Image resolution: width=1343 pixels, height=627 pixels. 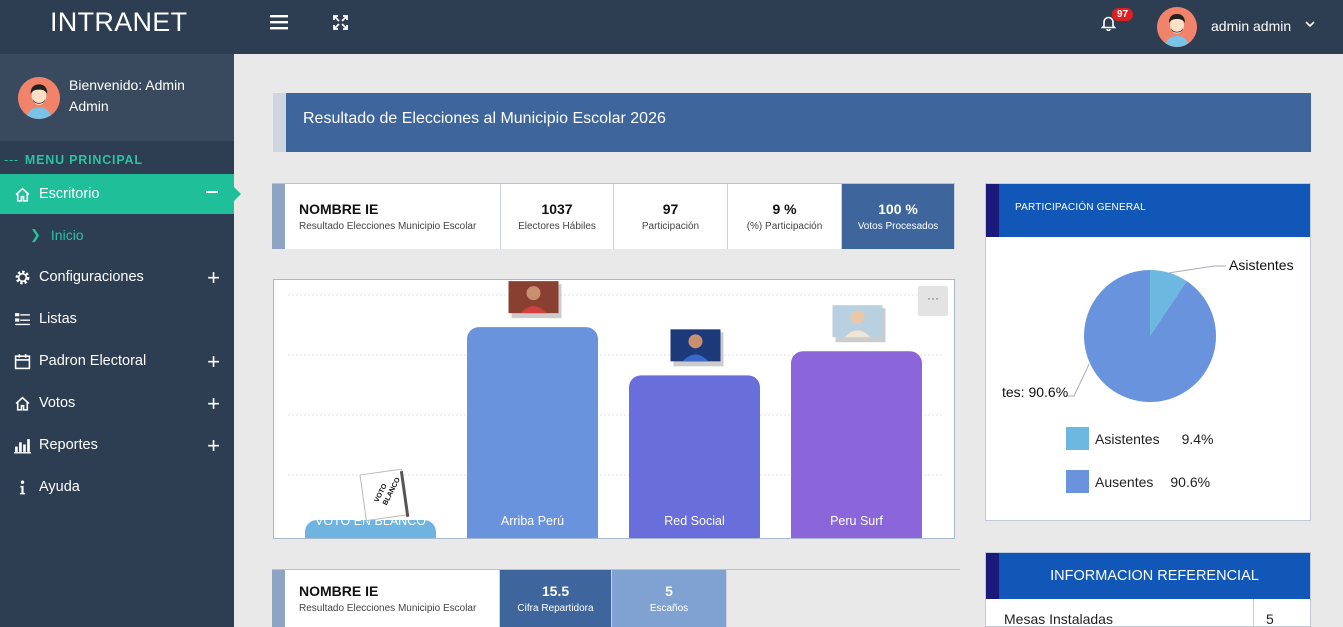 What do you see at coordinates (1310, 26) in the screenshot?
I see `chevron-down-icon` at bounding box center [1310, 26].